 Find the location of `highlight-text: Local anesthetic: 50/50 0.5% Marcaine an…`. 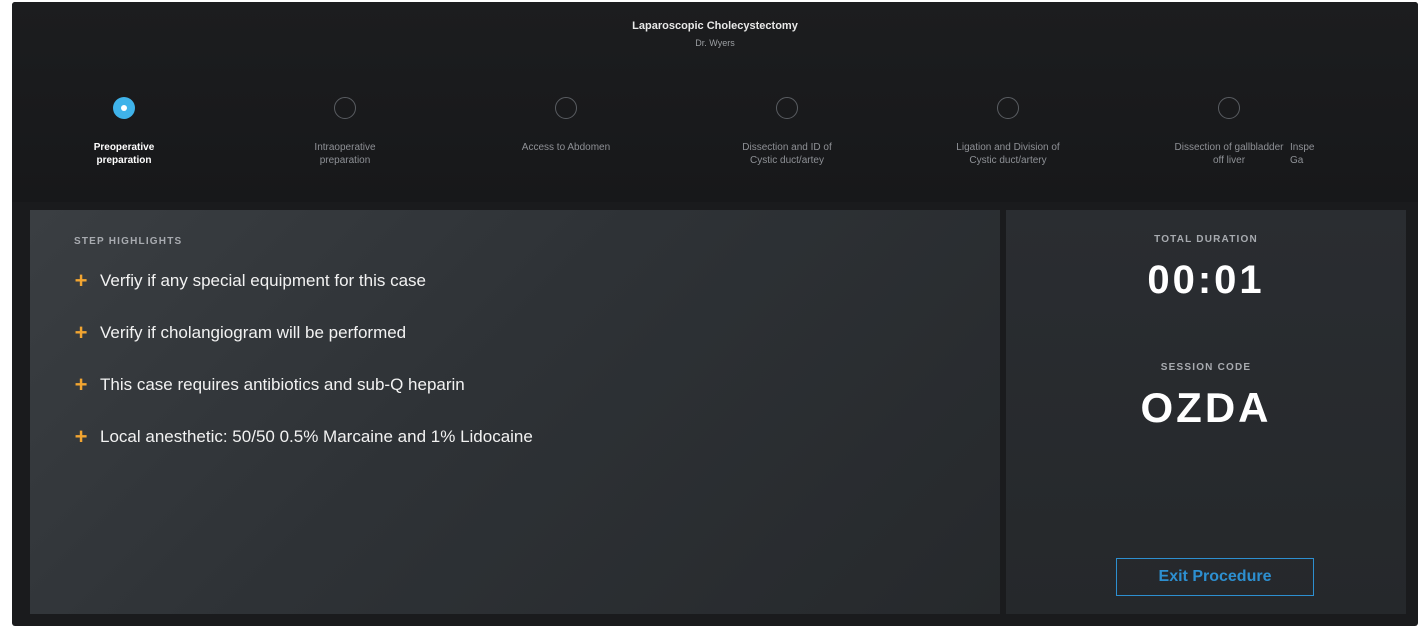

highlight-text: Local anesthetic: 50/50 0.5% Marcaine an… is located at coordinates (316, 436).